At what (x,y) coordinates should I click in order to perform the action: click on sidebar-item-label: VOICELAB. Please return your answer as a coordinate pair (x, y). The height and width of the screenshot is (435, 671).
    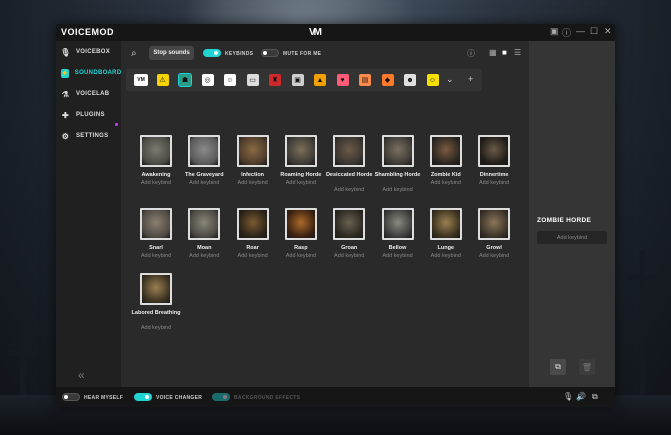
    Looking at the image, I should click on (93, 94).